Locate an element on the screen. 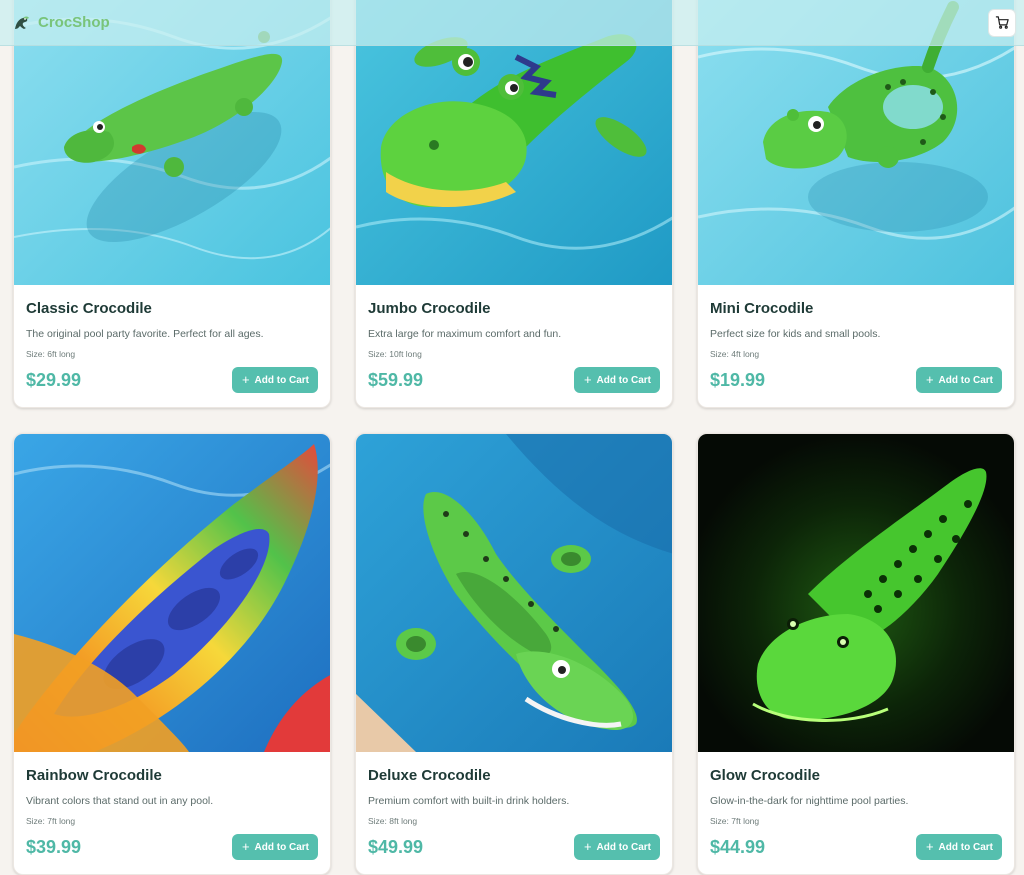 This screenshot has height=875, width=1024. product-size: Size: 6ft long is located at coordinates (51, 354).